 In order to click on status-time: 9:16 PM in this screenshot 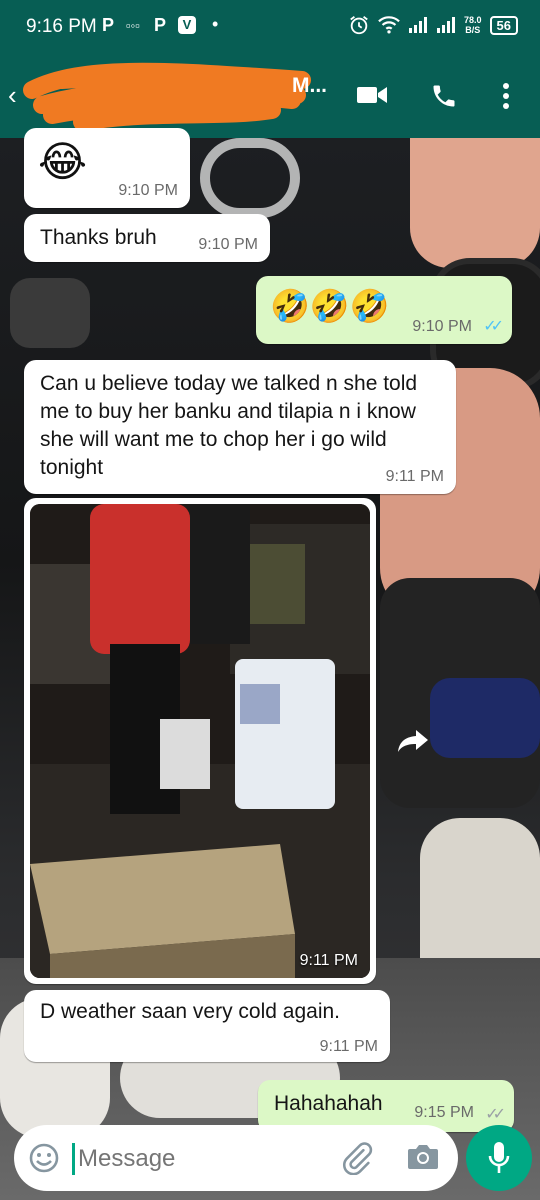, I will do `click(61, 26)`.